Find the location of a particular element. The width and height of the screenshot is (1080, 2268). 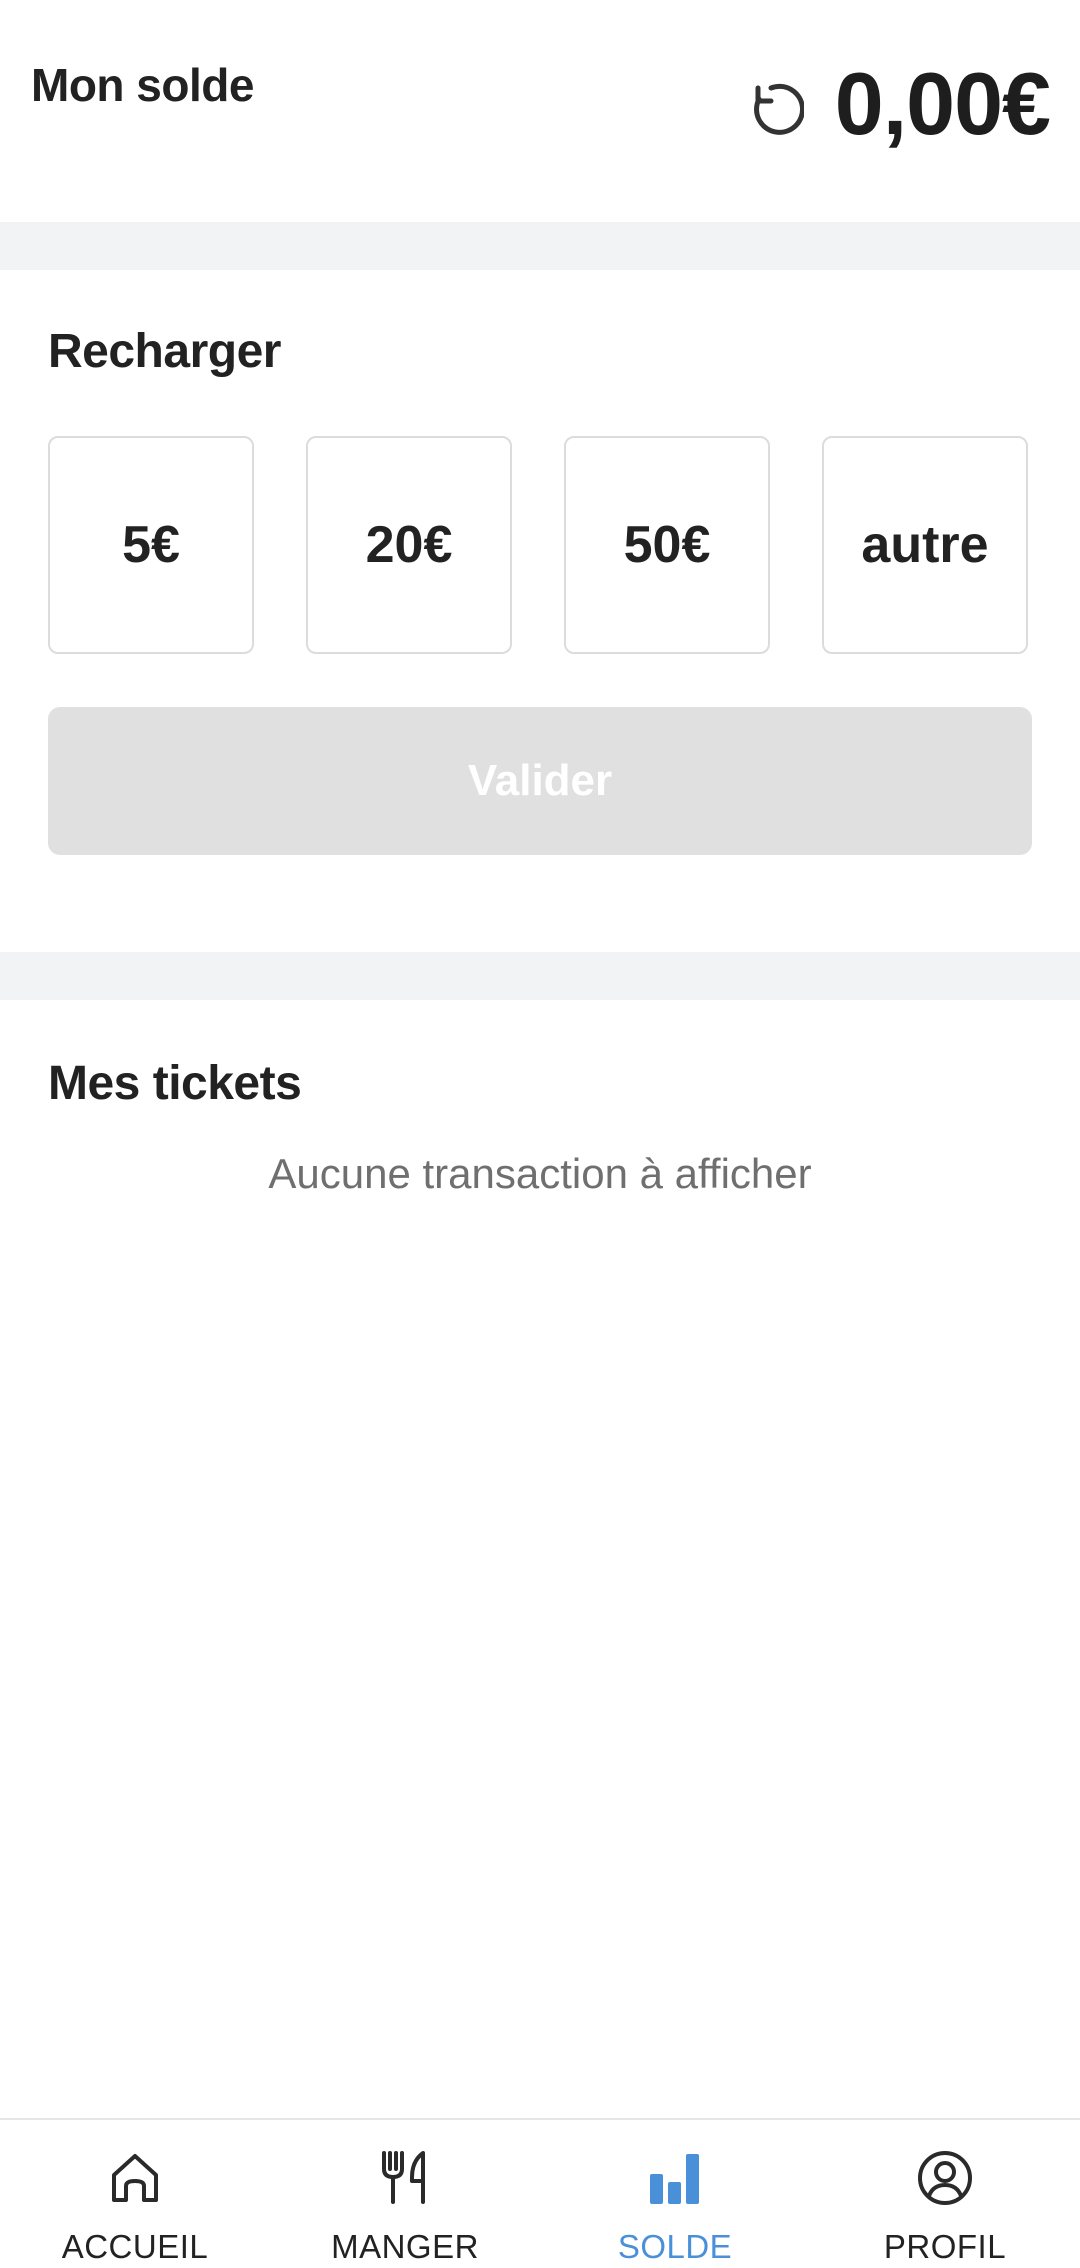

bottom-nav: ACCUEIL MANGER SOLDE PROFIL is located at coordinates (540, 2193).